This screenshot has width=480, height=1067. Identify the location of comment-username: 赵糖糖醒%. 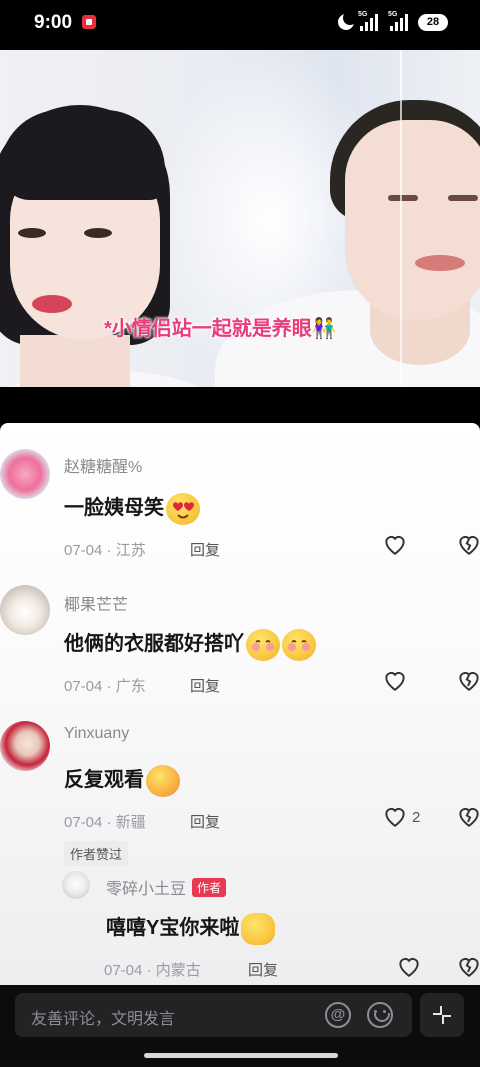
(103, 465).